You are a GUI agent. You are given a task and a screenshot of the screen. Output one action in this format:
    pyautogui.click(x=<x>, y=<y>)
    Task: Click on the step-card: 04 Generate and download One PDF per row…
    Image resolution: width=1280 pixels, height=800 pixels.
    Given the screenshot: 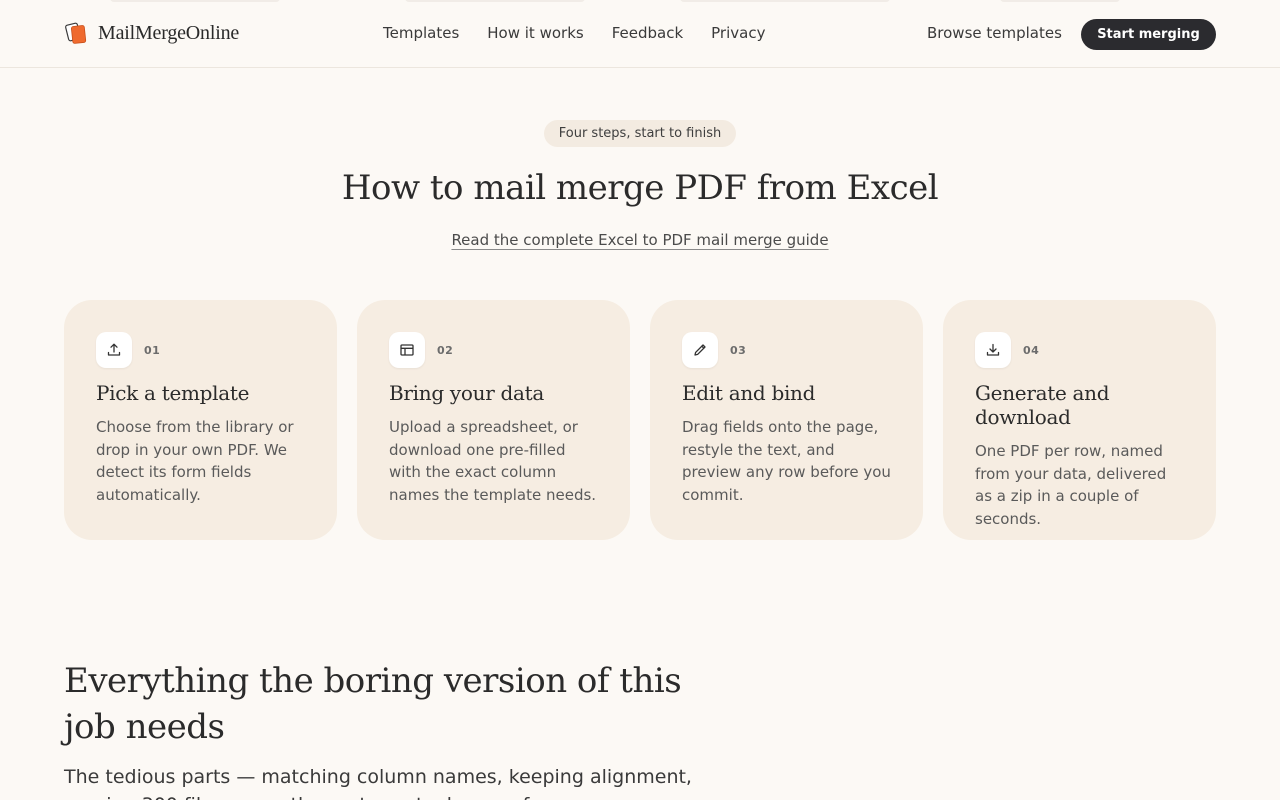 What is the action you would take?
    pyautogui.click(x=1079, y=420)
    